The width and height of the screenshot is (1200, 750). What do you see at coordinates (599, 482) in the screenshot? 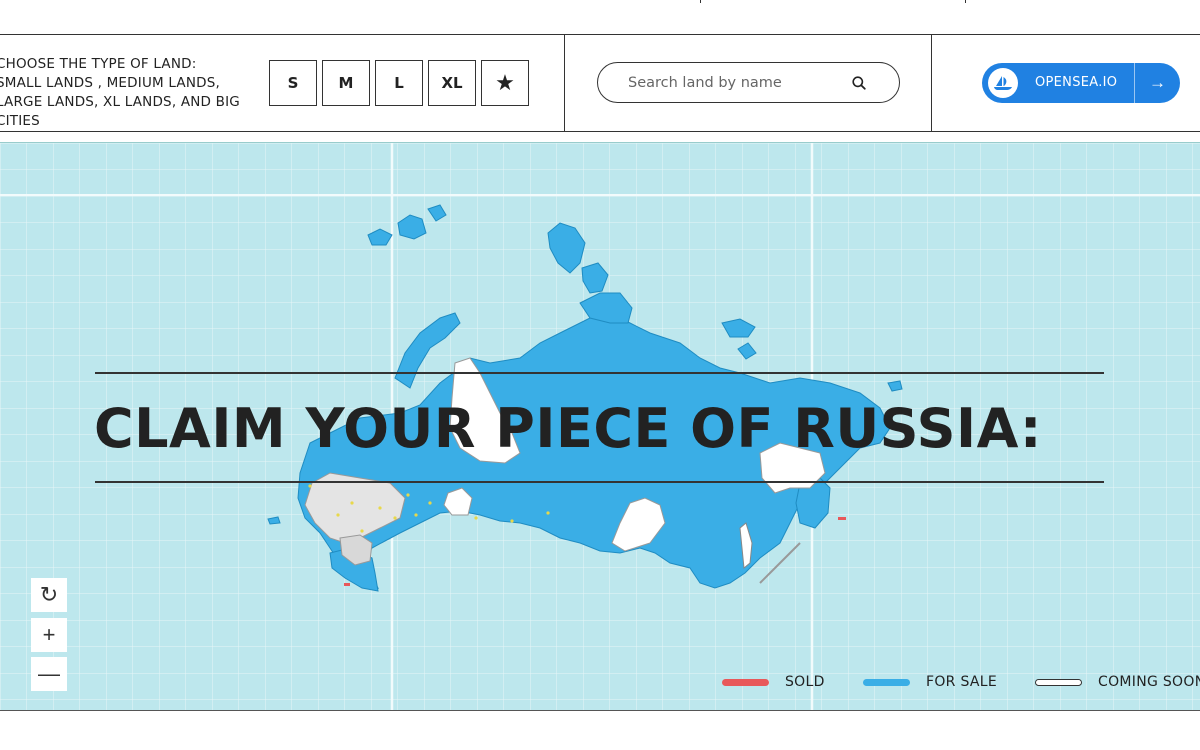
I see `hero-rule-bottom` at bounding box center [599, 482].